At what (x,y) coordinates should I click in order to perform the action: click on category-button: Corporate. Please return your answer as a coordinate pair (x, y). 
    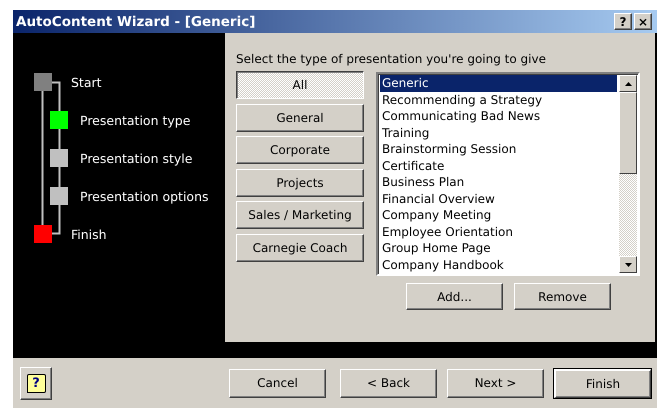
    Looking at the image, I should click on (300, 150).